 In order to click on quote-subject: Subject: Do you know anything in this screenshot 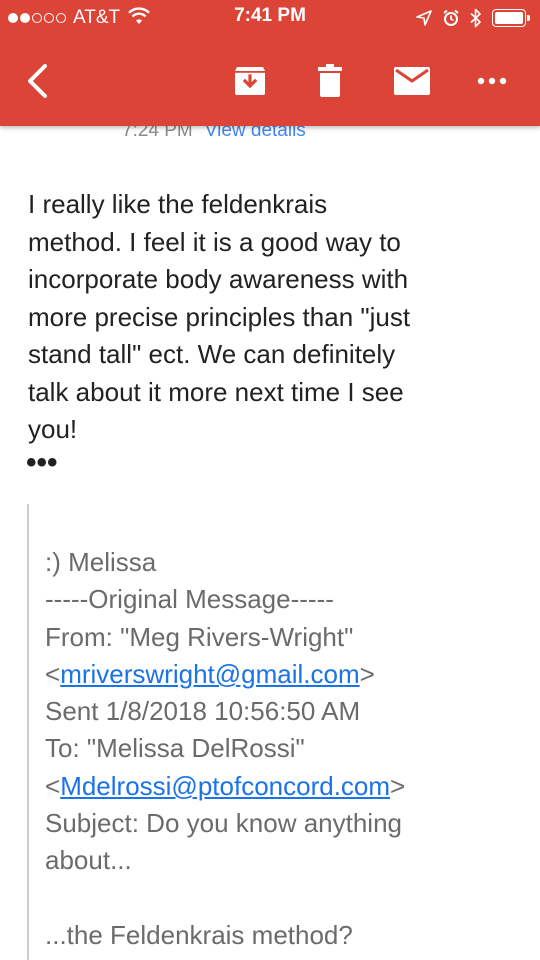, I will do `click(223, 823)`.